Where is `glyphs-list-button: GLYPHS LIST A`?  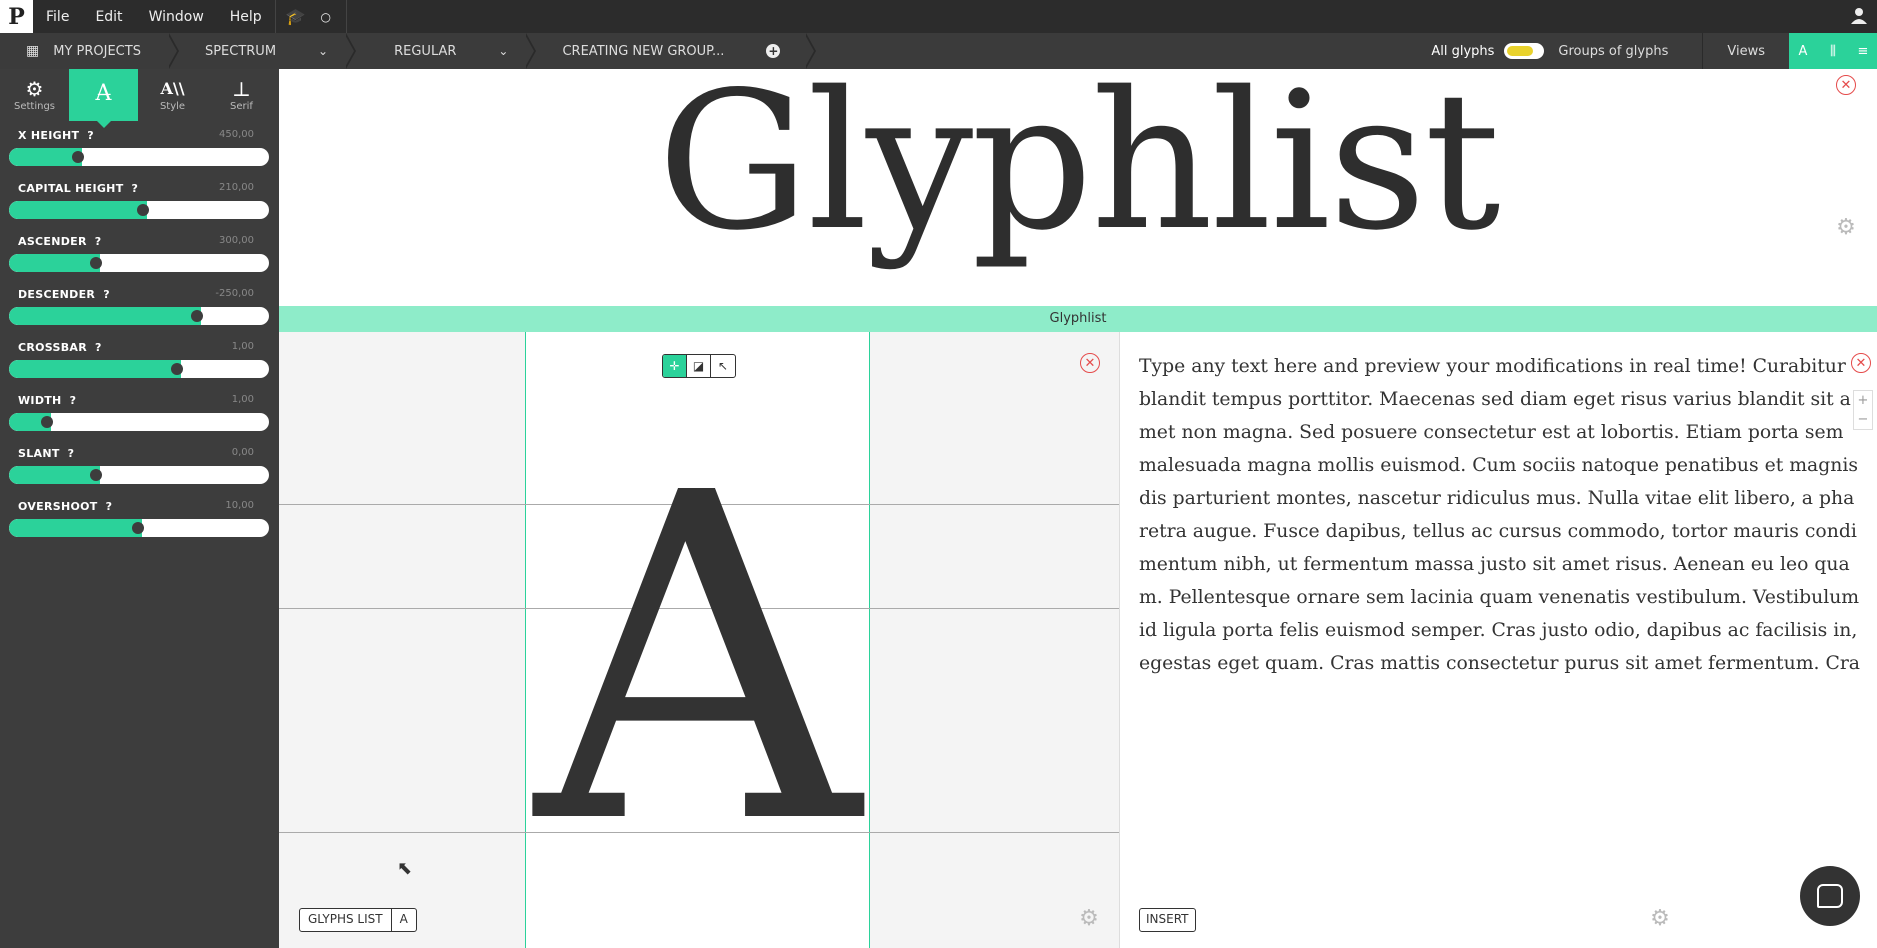
glyphs-list-button: GLYPHS LIST A is located at coordinates (358, 920).